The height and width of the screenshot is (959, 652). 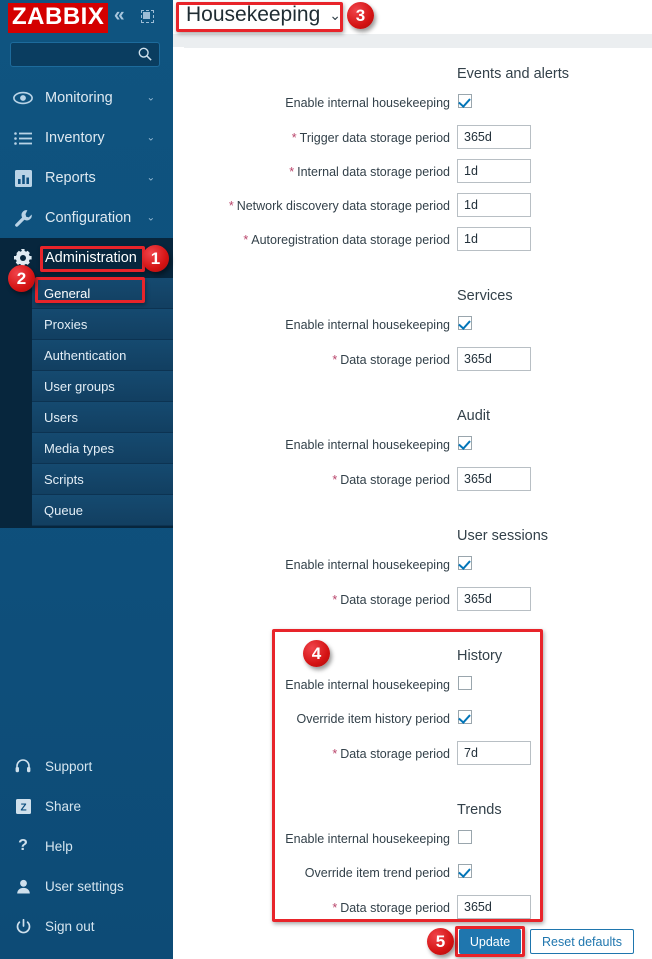 What do you see at coordinates (86, 98) in the screenshot?
I see `sidebar-item-monitoring: Monitoring ⌄` at bounding box center [86, 98].